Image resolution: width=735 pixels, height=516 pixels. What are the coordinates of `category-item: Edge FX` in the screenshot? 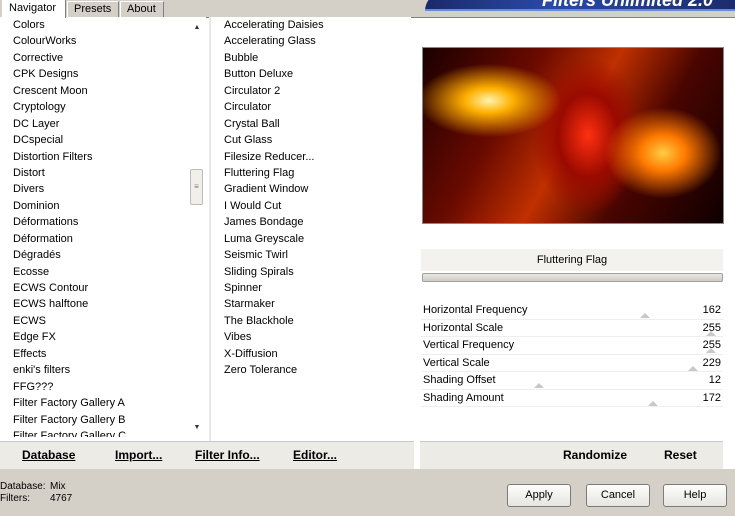 It's located at (94, 337).